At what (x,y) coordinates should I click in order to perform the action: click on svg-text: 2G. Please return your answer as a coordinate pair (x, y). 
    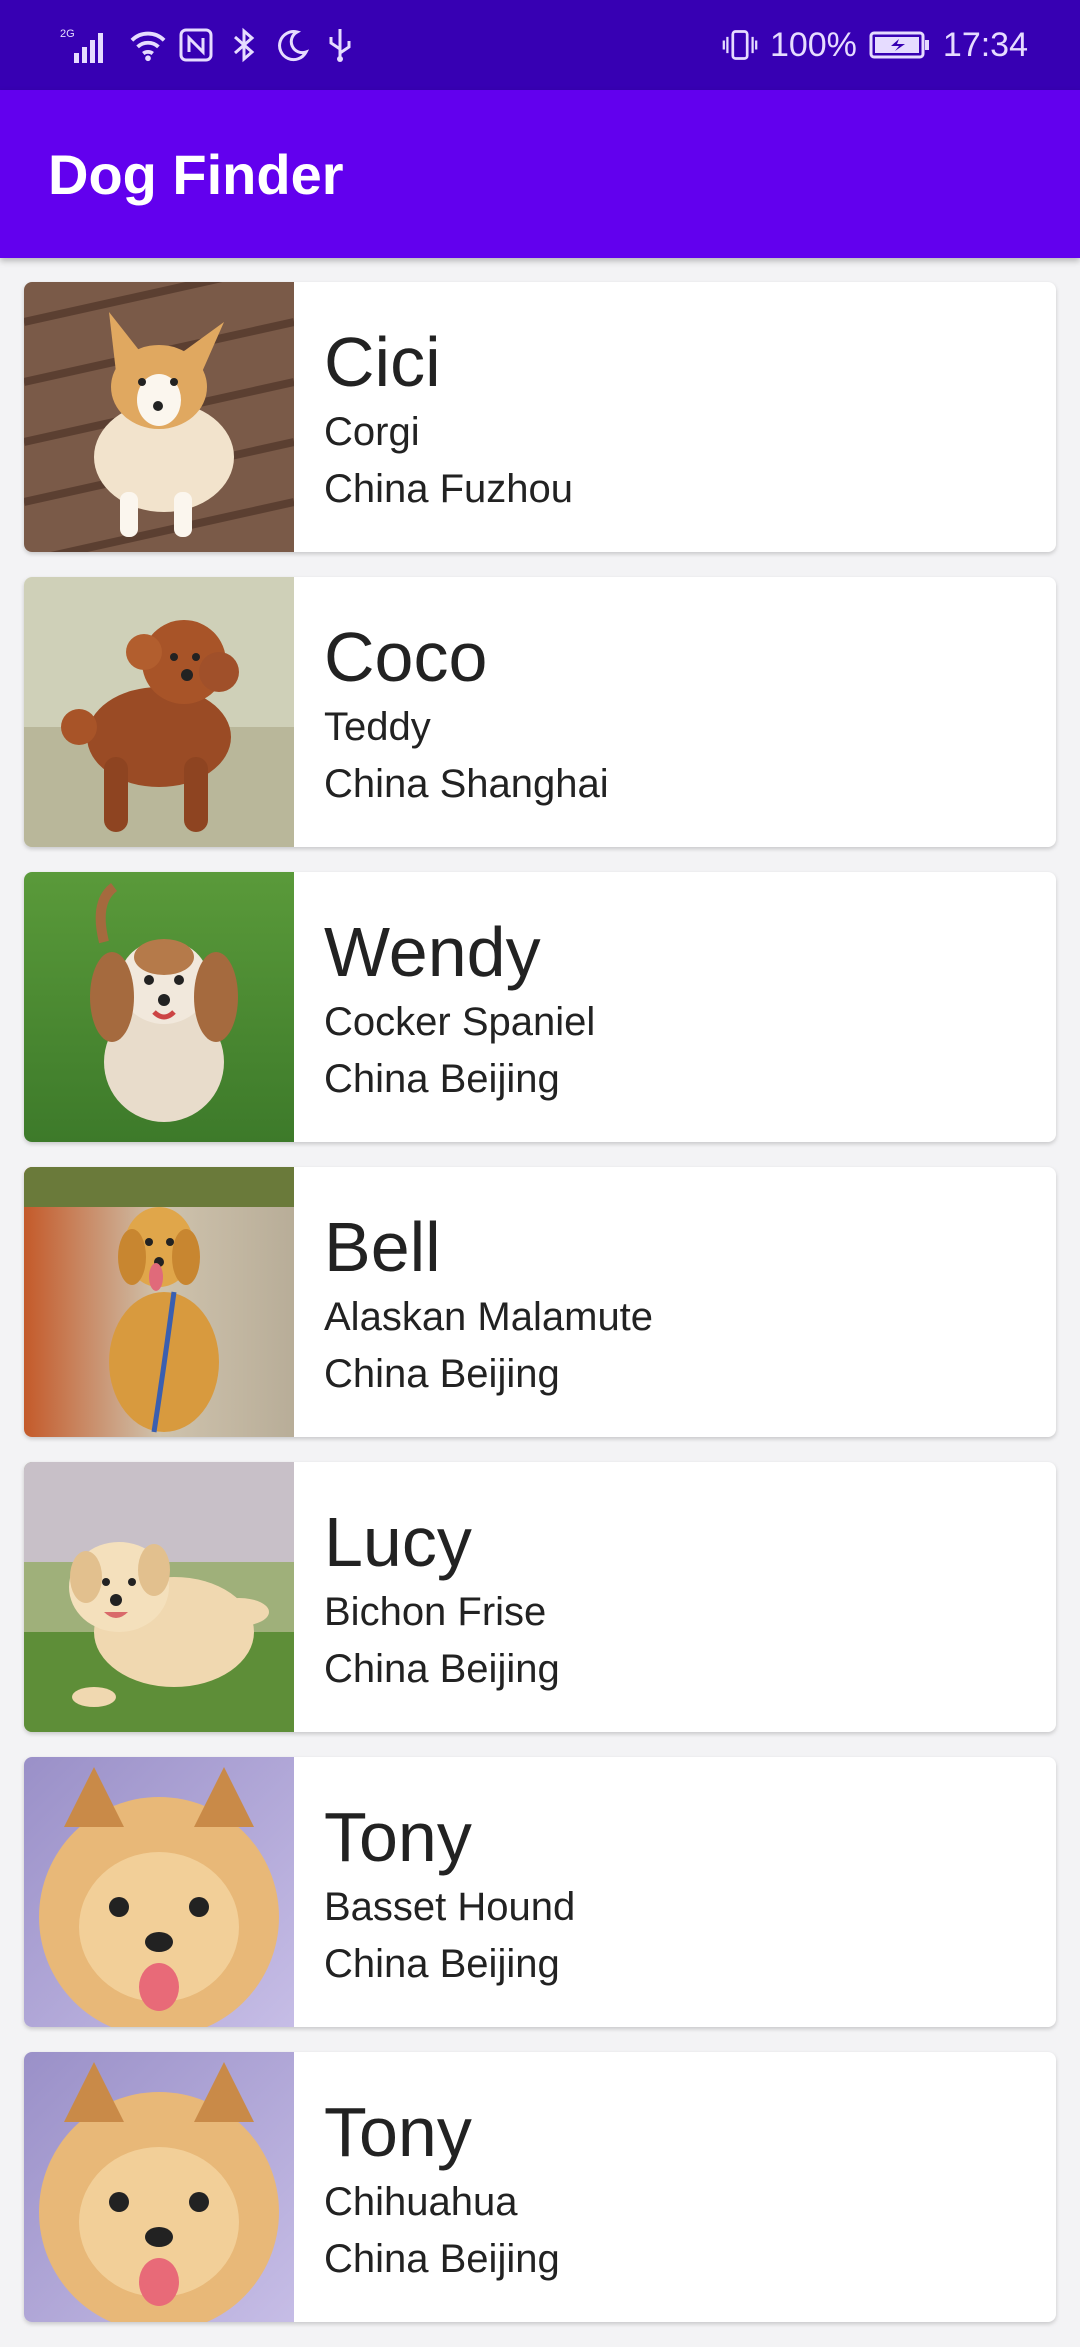
    Looking at the image, I should click on (67, 34).